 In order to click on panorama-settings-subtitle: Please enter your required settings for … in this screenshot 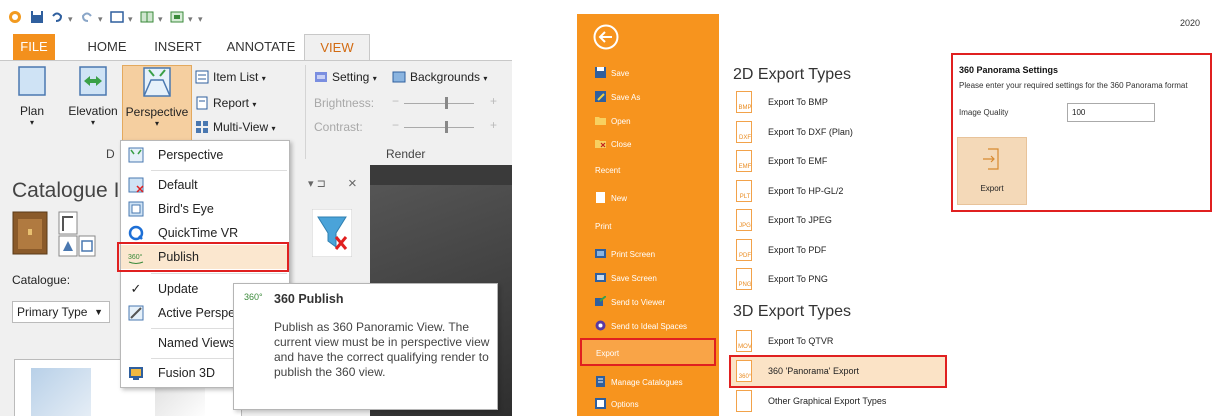, I will do `click(1073, 85)`.